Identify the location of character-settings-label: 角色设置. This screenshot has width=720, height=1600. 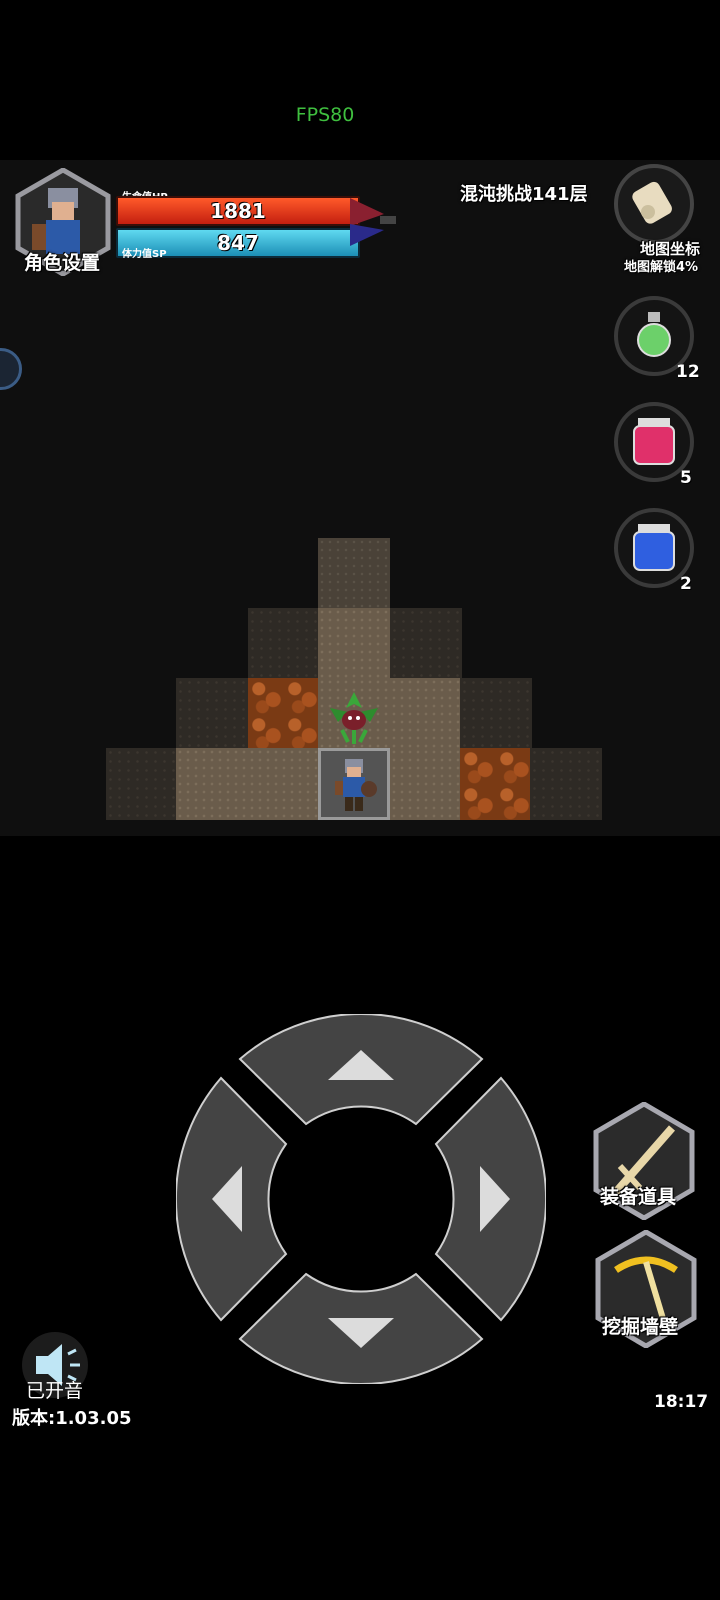
(62, 263).